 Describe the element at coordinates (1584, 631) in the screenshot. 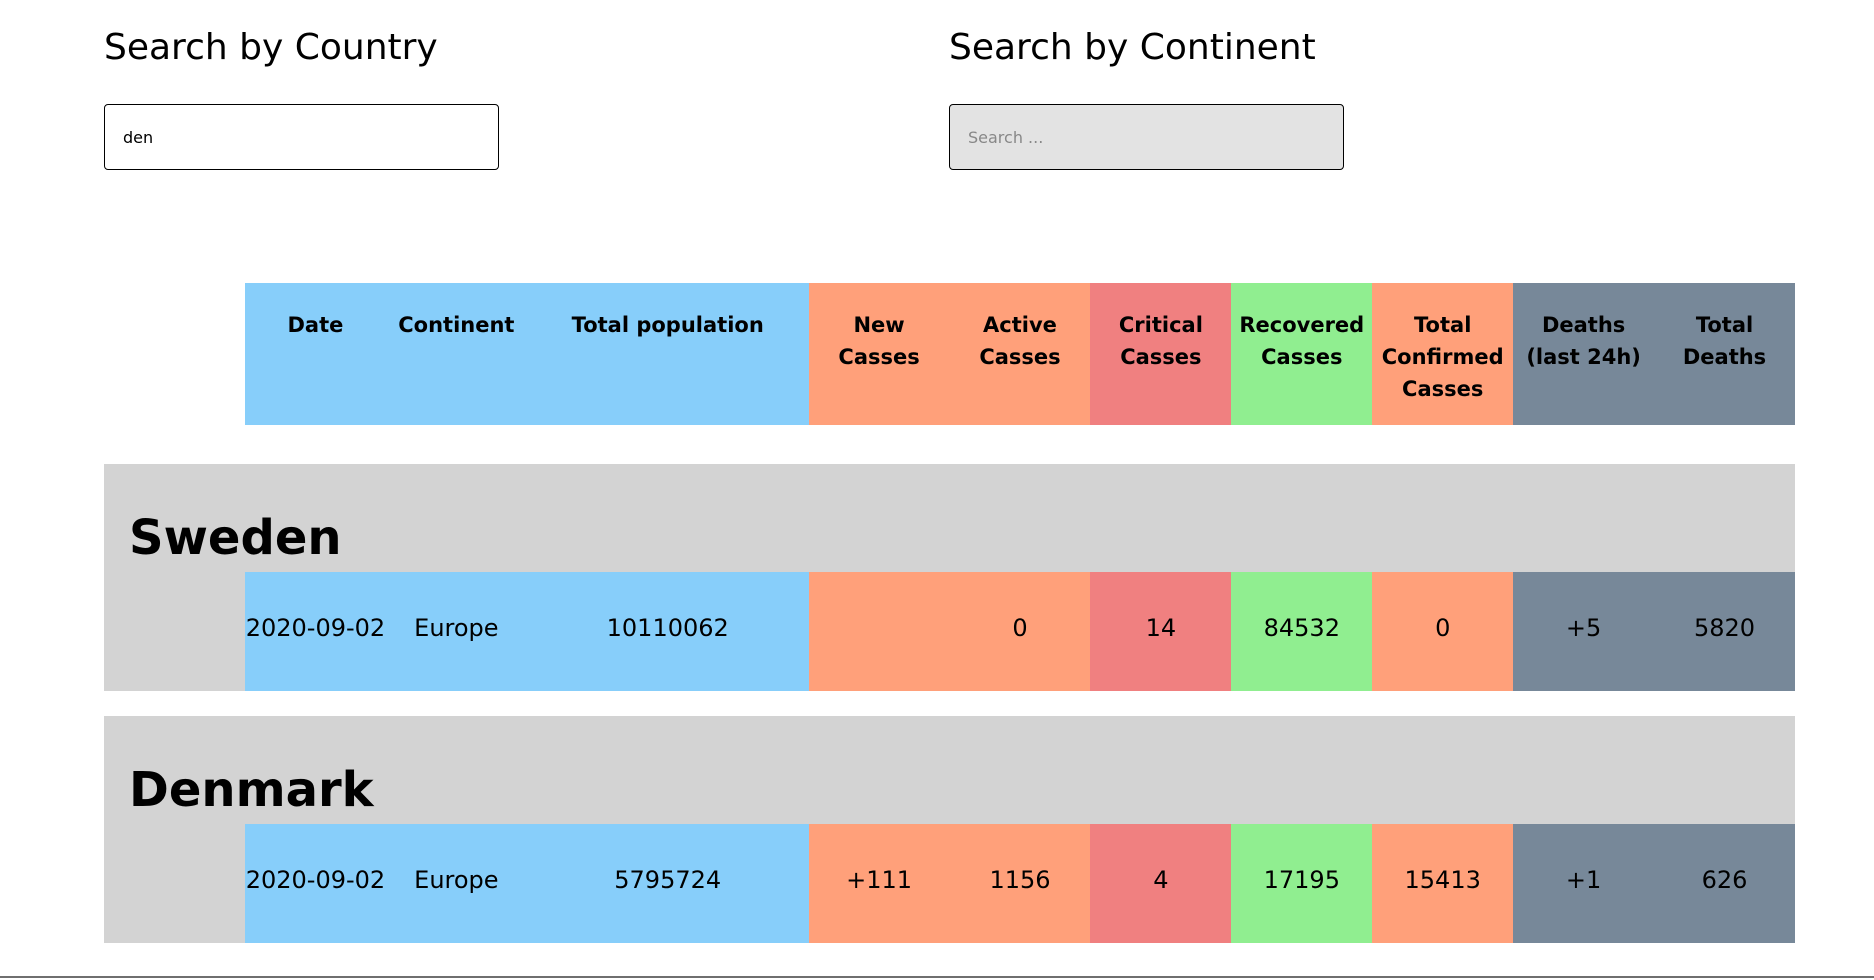

I see `cell-deaths-last-24h: +5` at that location.